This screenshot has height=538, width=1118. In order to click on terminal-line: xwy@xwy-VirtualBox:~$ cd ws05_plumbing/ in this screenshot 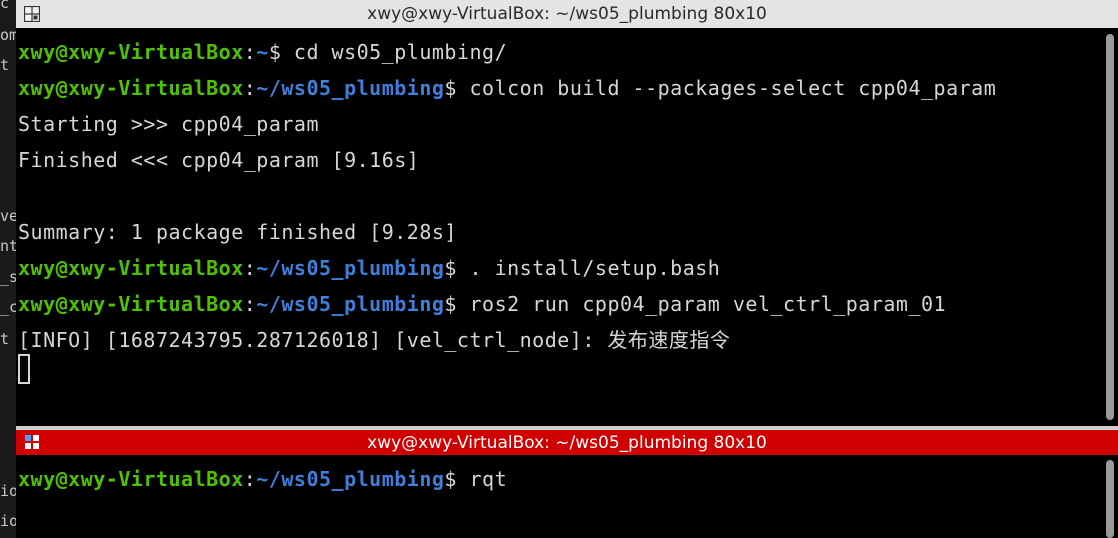, I will do `click(263, 52)`.